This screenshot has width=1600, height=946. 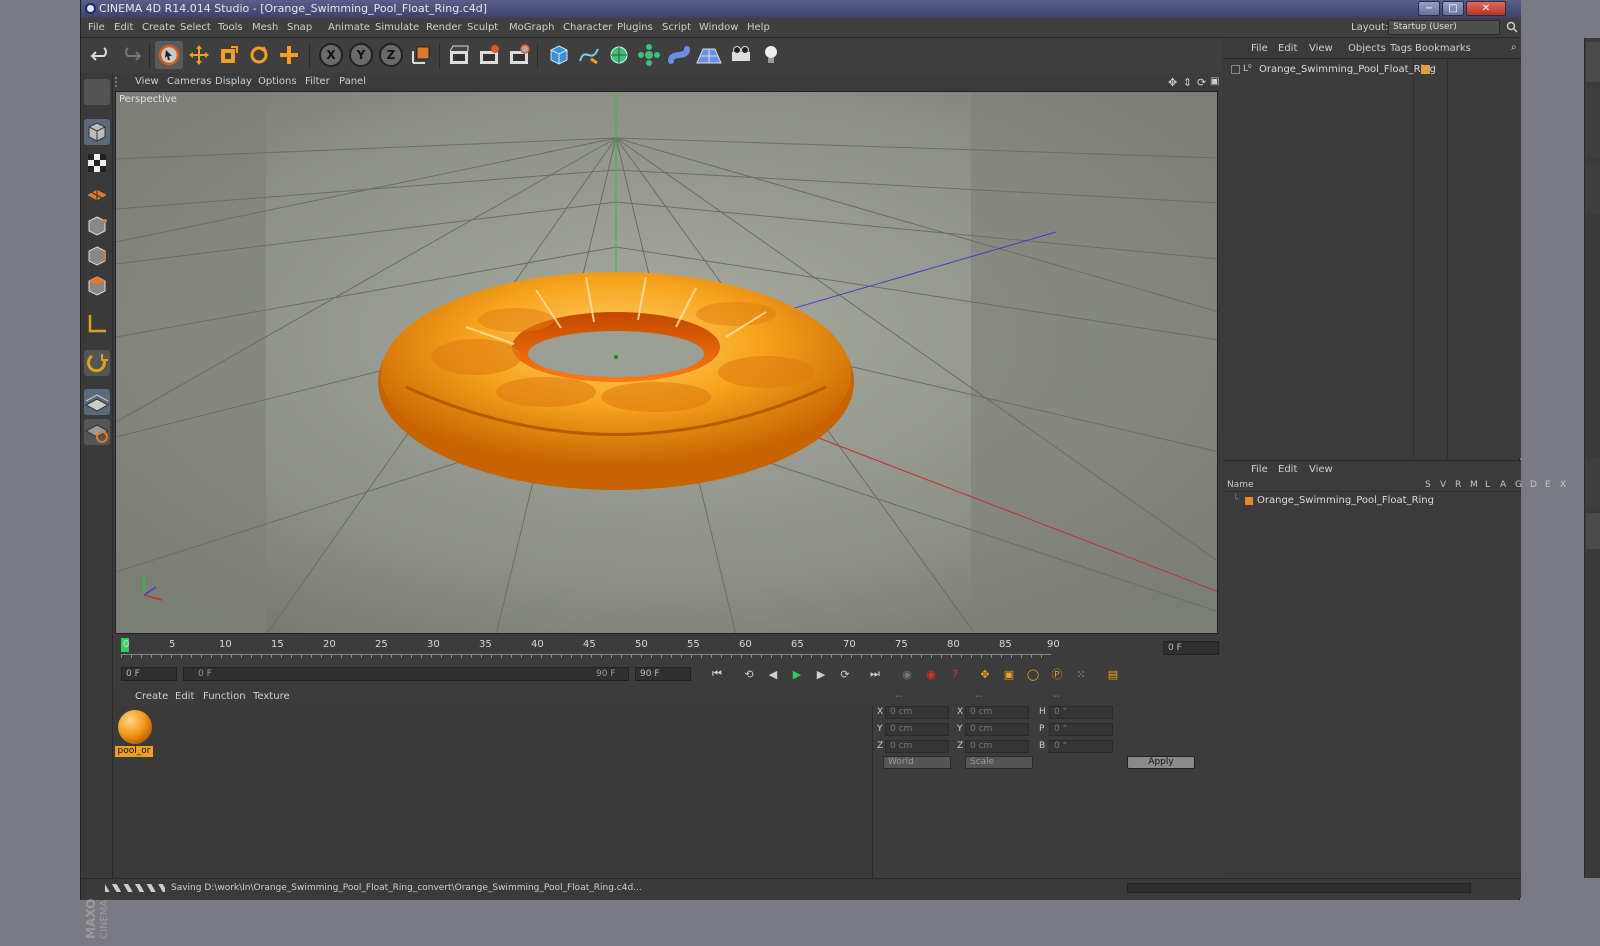 What do you see at coordinates (259, 55) in the screenshot?
I see `rotate-icon` at bounding box center [259, 55].